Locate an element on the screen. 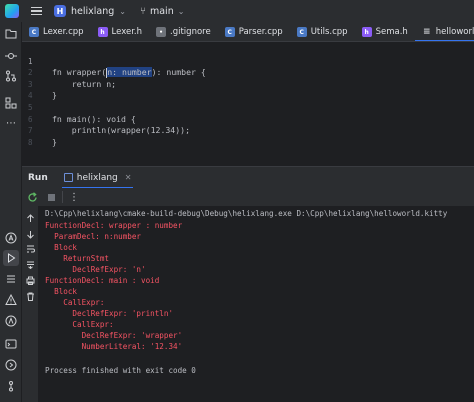  branch-selector: ⑂ main ⌄ is located at coordinates (162, 11).